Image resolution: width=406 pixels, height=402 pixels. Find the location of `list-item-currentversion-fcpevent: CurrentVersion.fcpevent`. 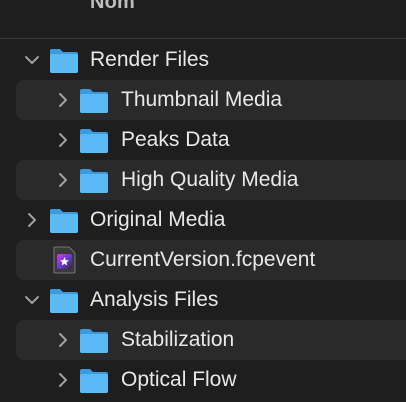

list-item-currentversion-fcpevent: CurrentVersion.fcpevent is located at coordinates (203, 260).